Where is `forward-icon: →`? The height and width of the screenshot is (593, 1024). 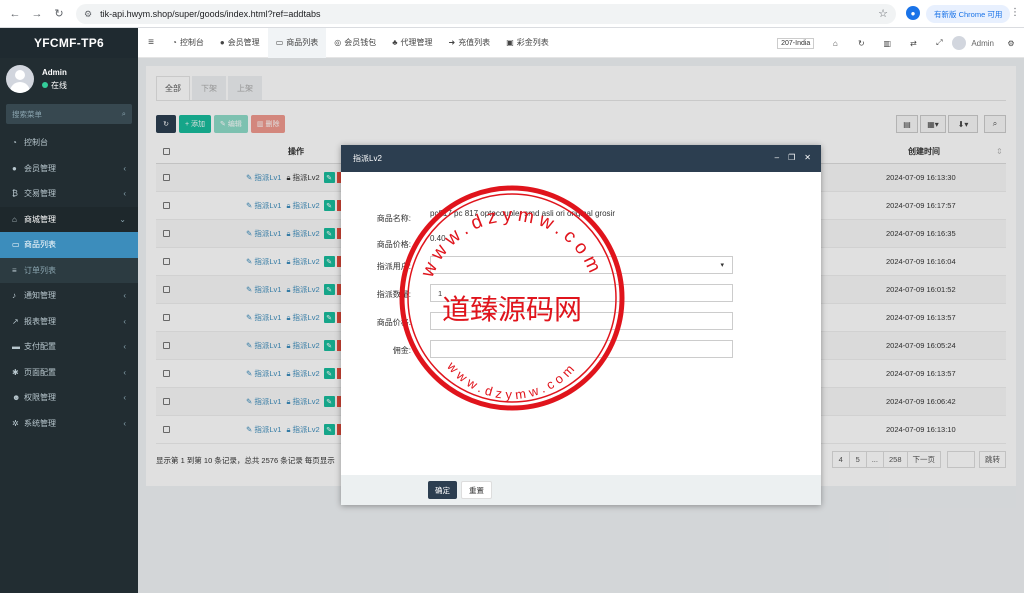 forward-icon: → is located at coordinates (37, 14).